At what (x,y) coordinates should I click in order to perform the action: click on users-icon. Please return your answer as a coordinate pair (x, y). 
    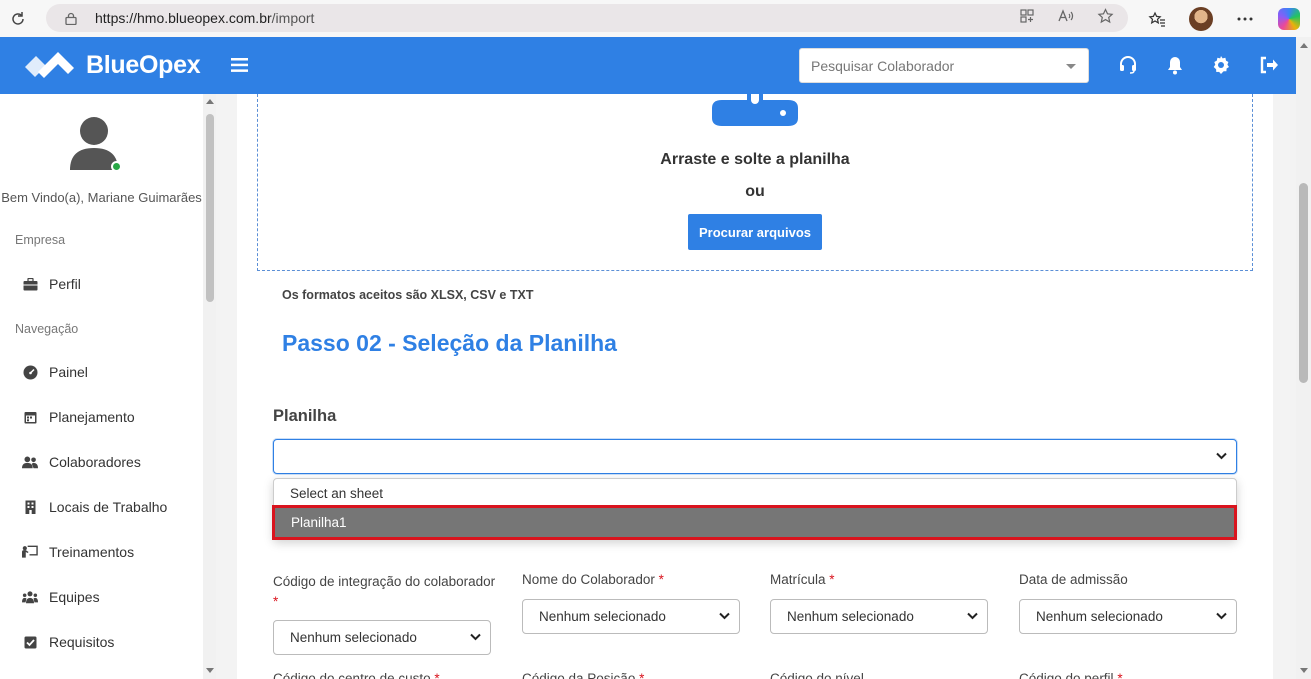
    Looking at the image, I should click on (30, 462).